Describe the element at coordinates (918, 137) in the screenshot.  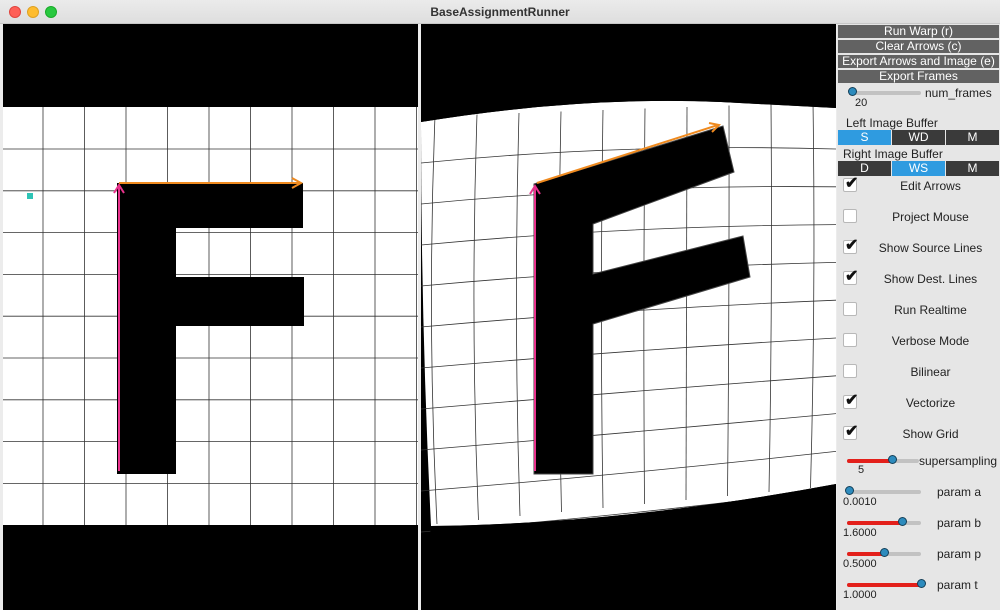
I see `left-buffer-option-wd: WD` at that location.